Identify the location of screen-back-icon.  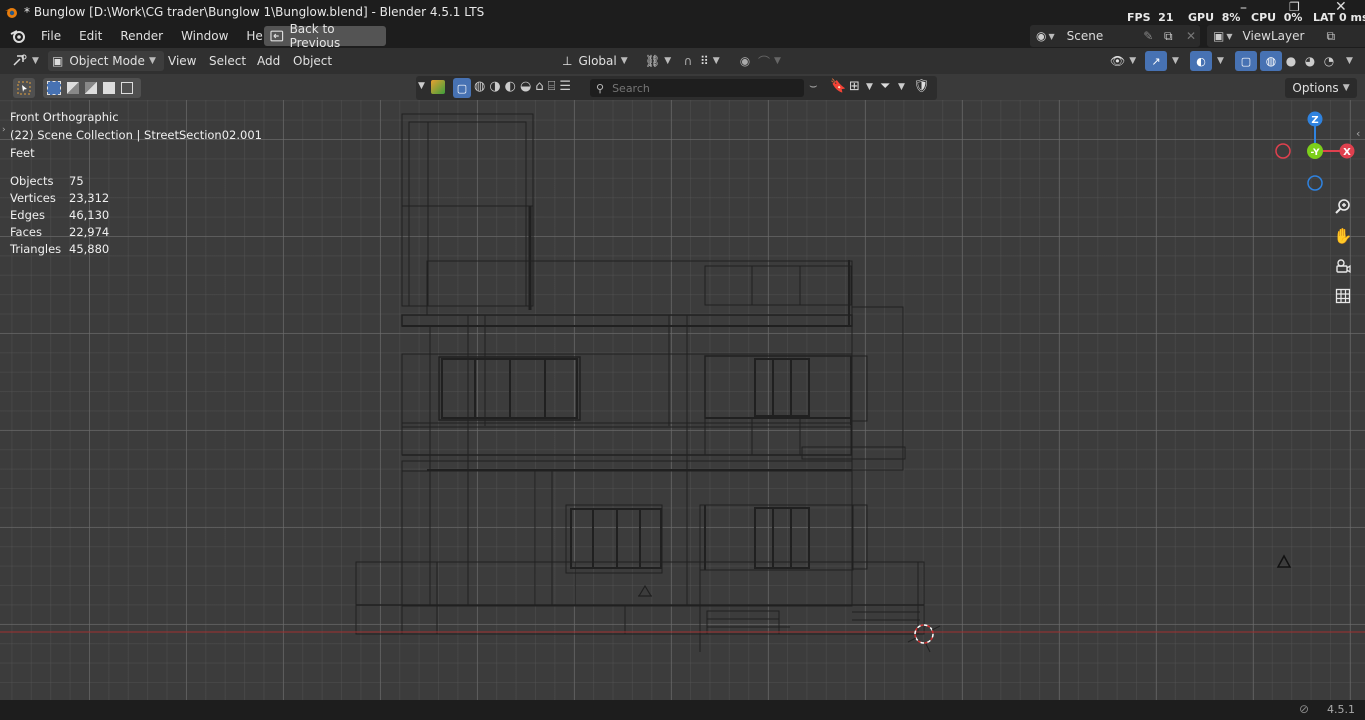
(277, 36).